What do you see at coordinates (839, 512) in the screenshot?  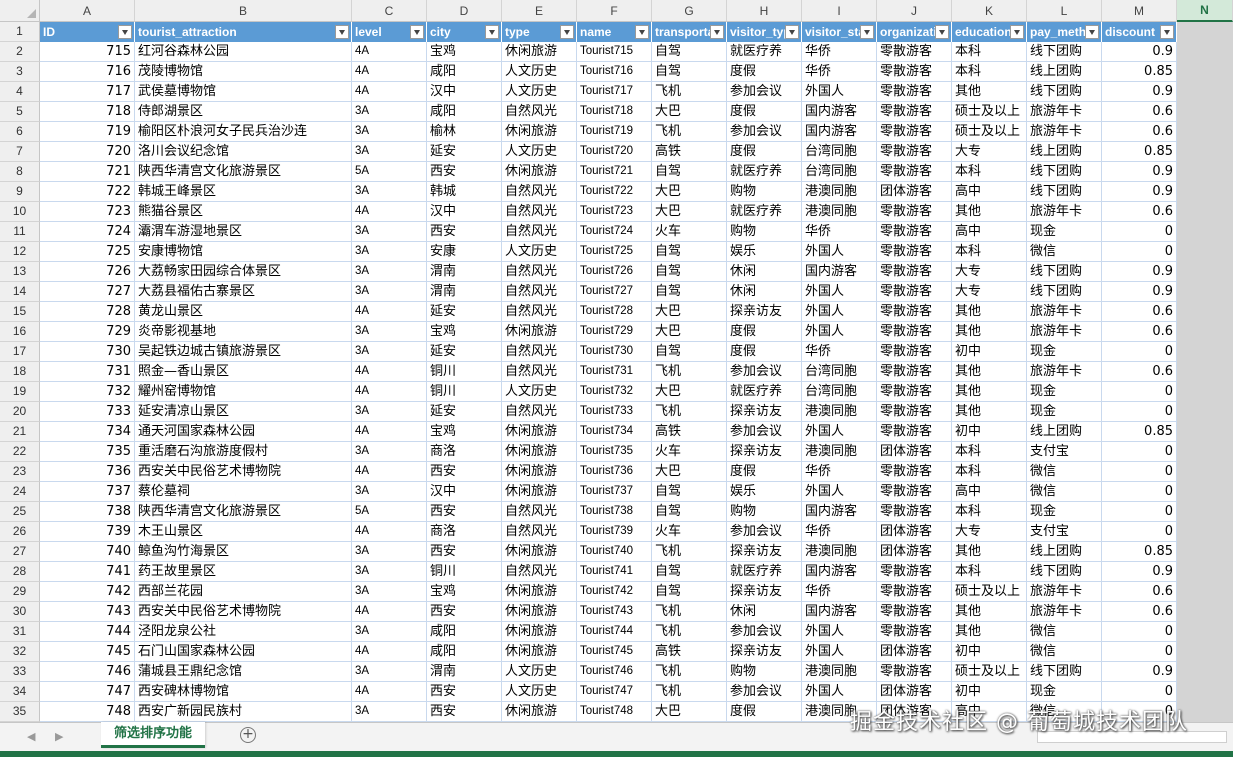 I see `table-cell: 国内游客` at bounding box center [839, 512].